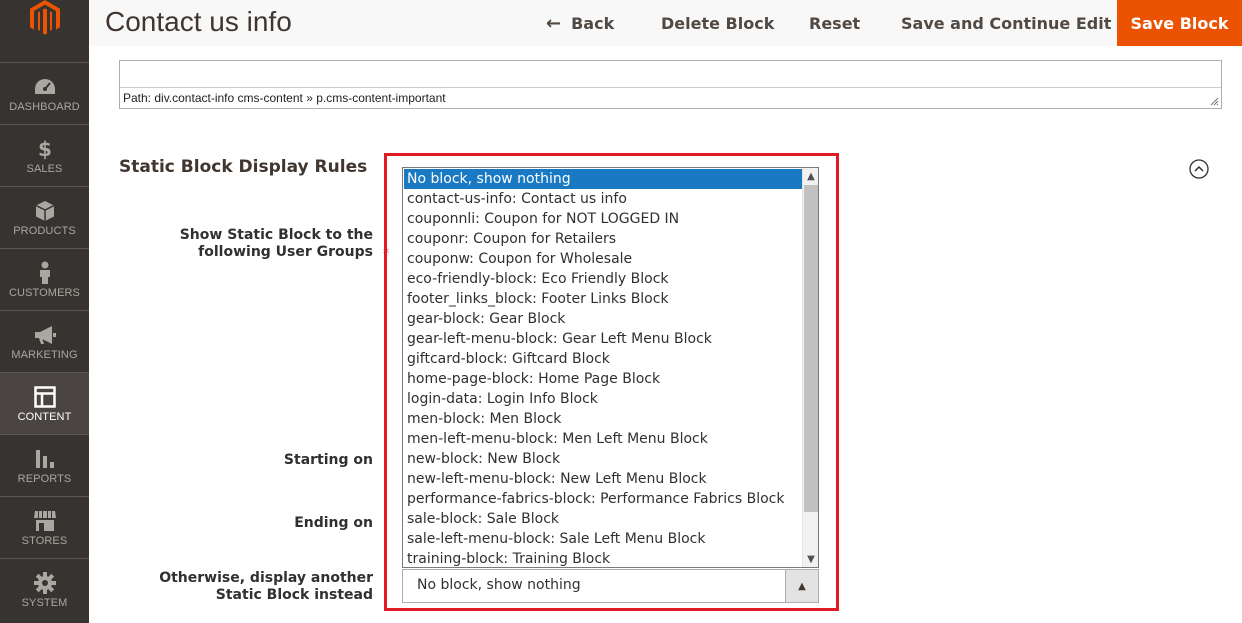  What do you see at coordinates (45, 459) in the screenshot?
I see `bar-chart-icon` at bounding box center [45, 459].